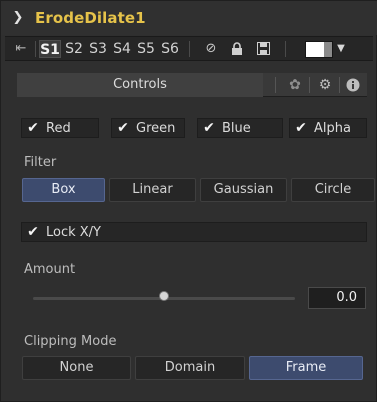 This screenshot has width=377, height=402. I want to click on version-slot-s4: S4, so click(122, 49).